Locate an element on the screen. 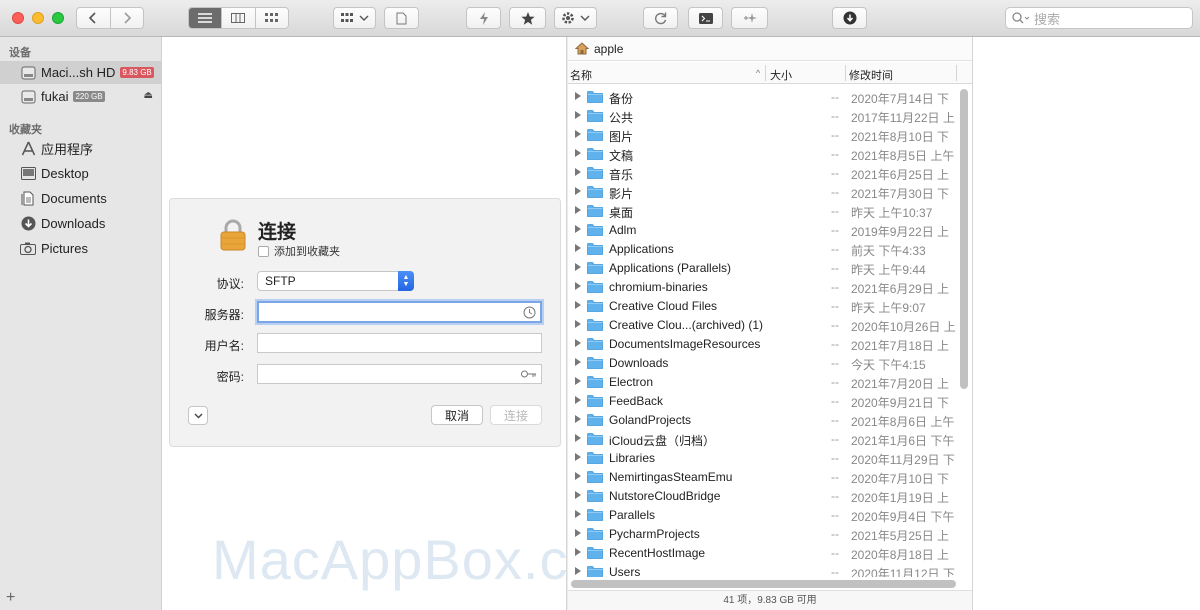  icon-view-button is located at coordinates (271, 18).